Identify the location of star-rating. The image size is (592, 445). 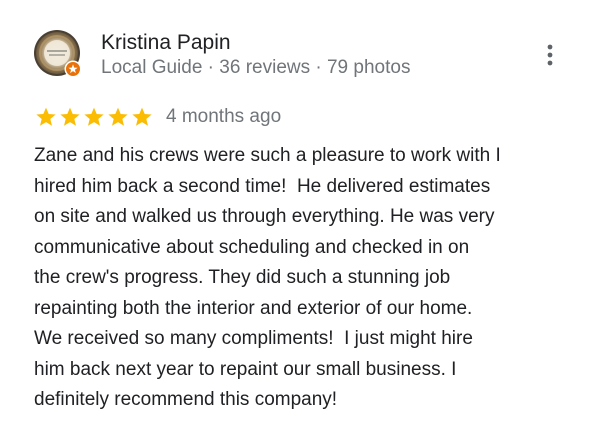
(94, 117).